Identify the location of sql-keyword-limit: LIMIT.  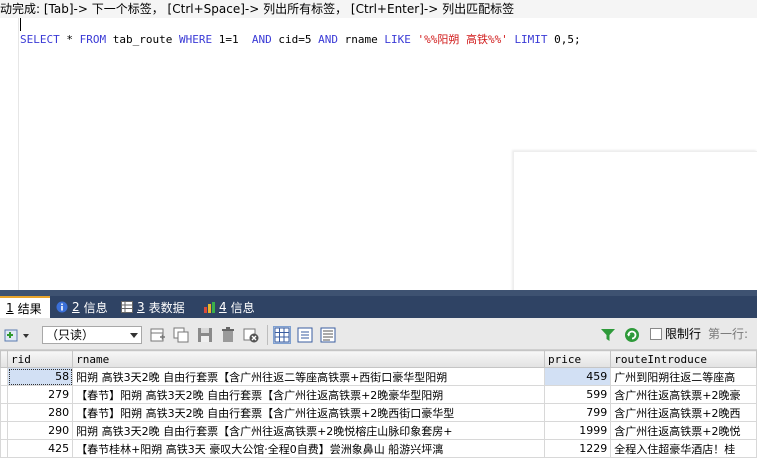
(531, 39).